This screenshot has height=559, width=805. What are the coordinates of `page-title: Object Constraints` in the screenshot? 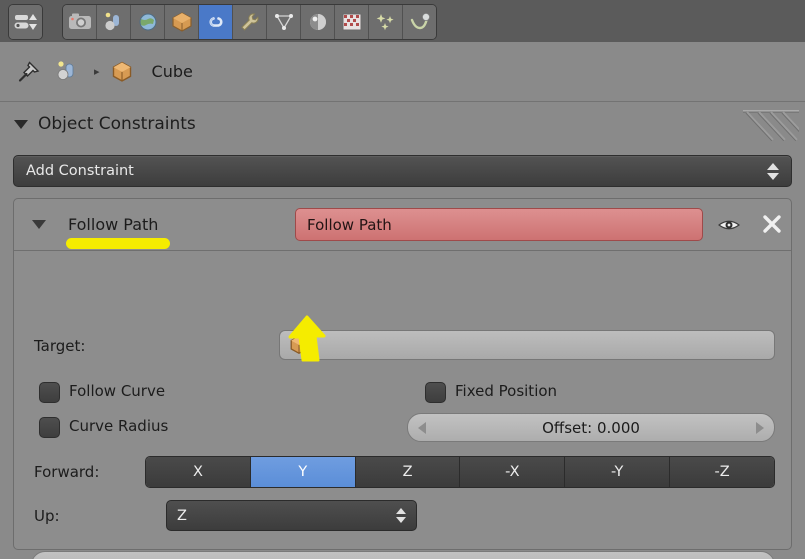 It's located at (117, 124).